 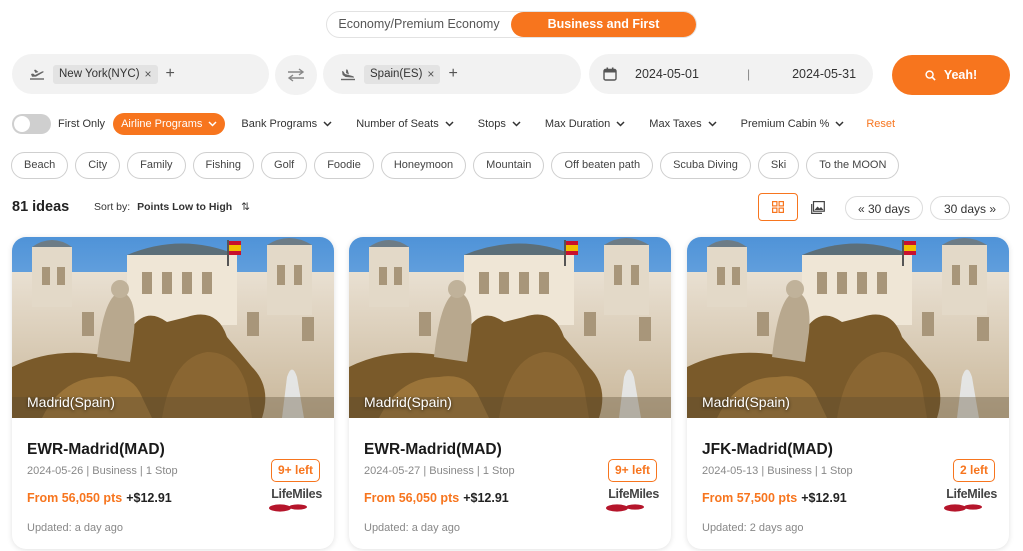 I want to click on destination-chip: Spain(ES) ×, so click(x=402, y=74).